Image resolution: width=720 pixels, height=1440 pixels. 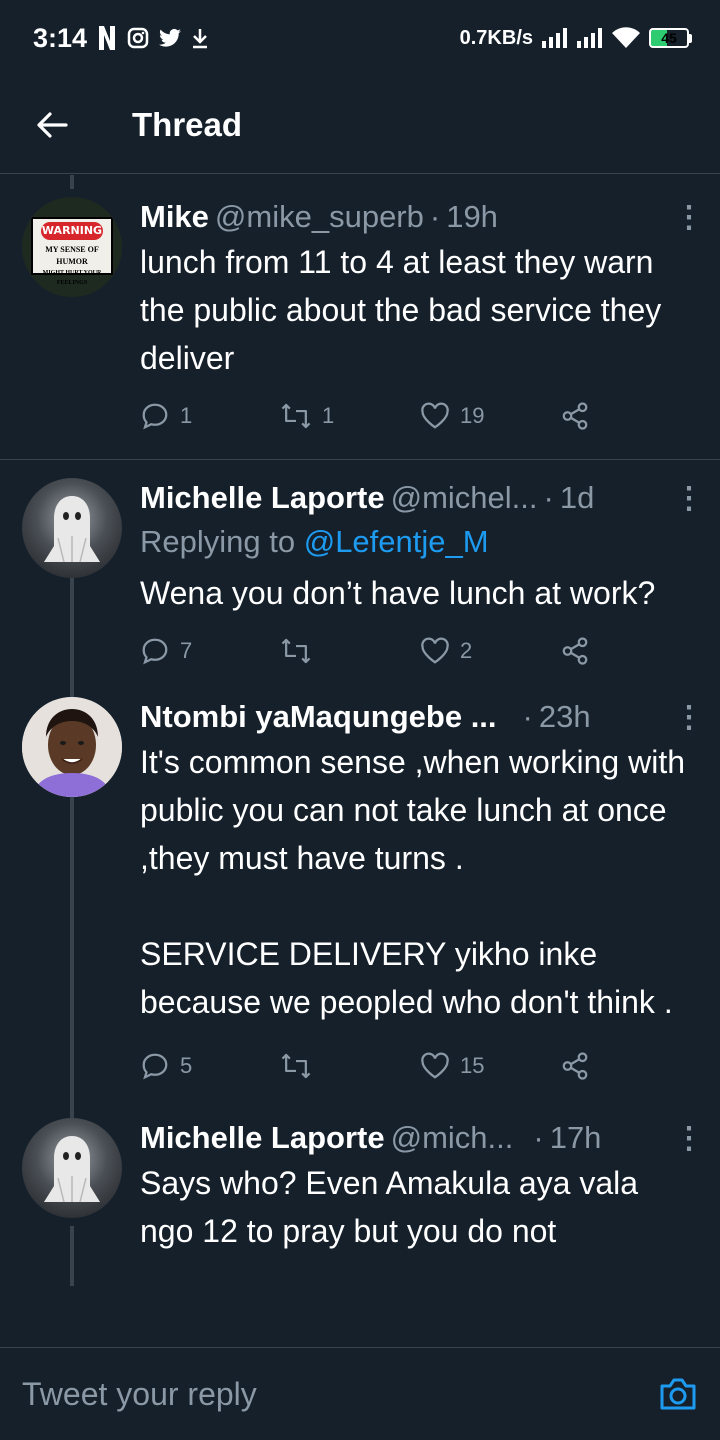 What do you see at coordinates (319, 217) in the screenshot?
I see `user-handle: @mike_superb` at bounding box center [319, 217].